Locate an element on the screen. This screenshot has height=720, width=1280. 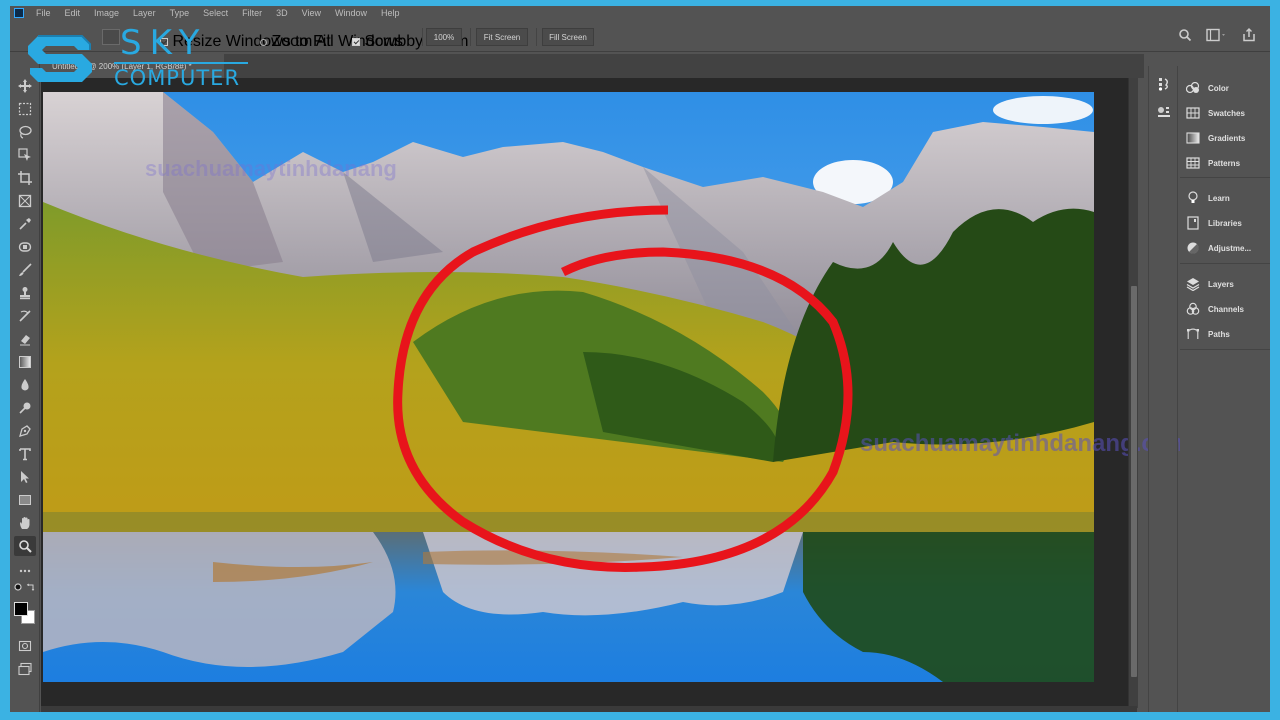
history-panel-button is located at coordinates (1164, 84).